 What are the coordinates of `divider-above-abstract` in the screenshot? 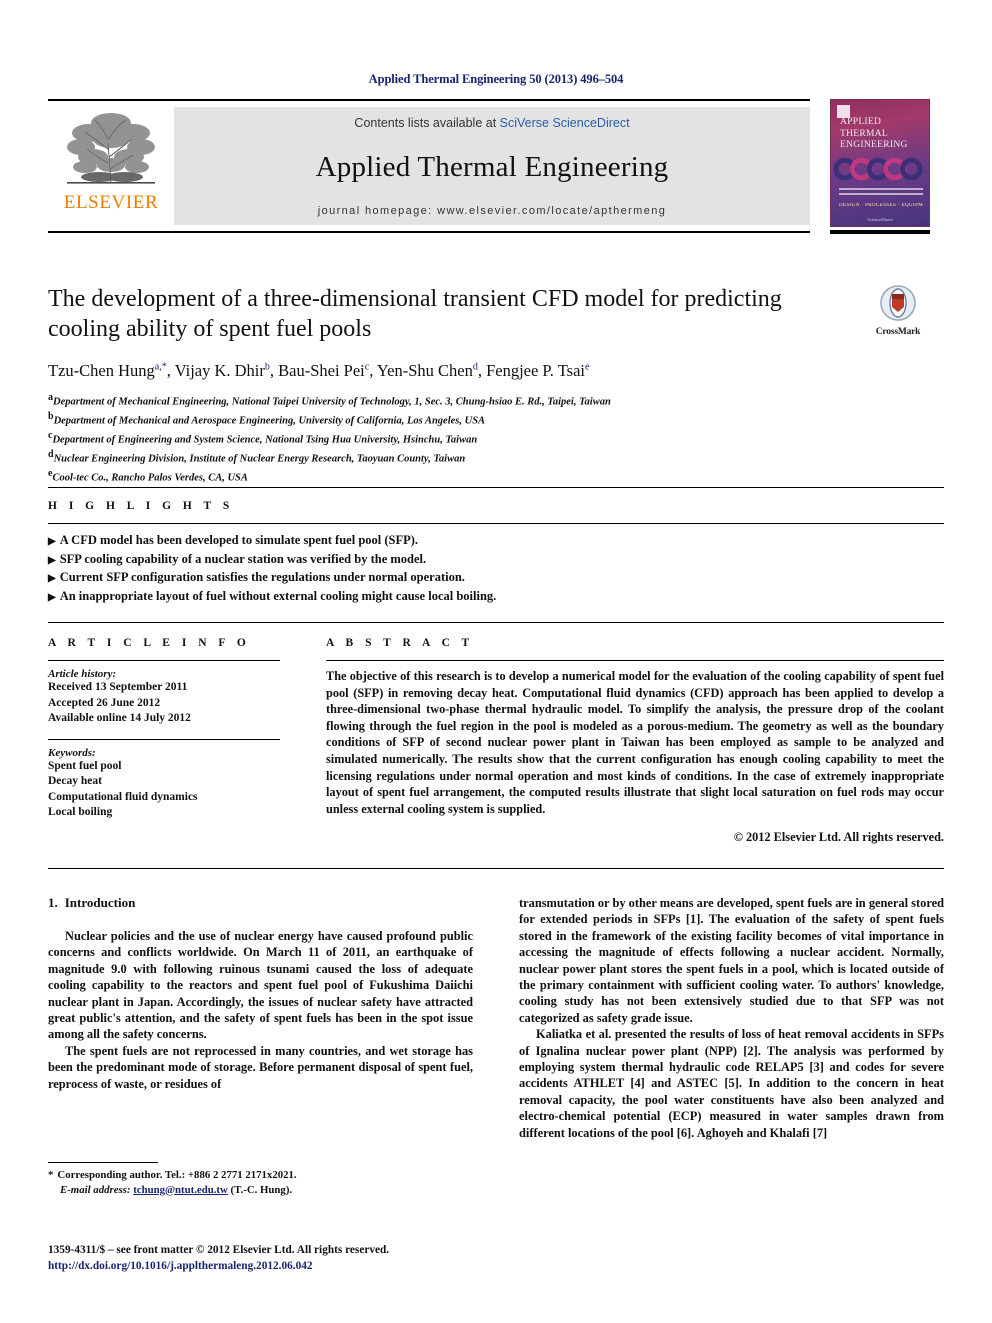 It's located at (496, 622).